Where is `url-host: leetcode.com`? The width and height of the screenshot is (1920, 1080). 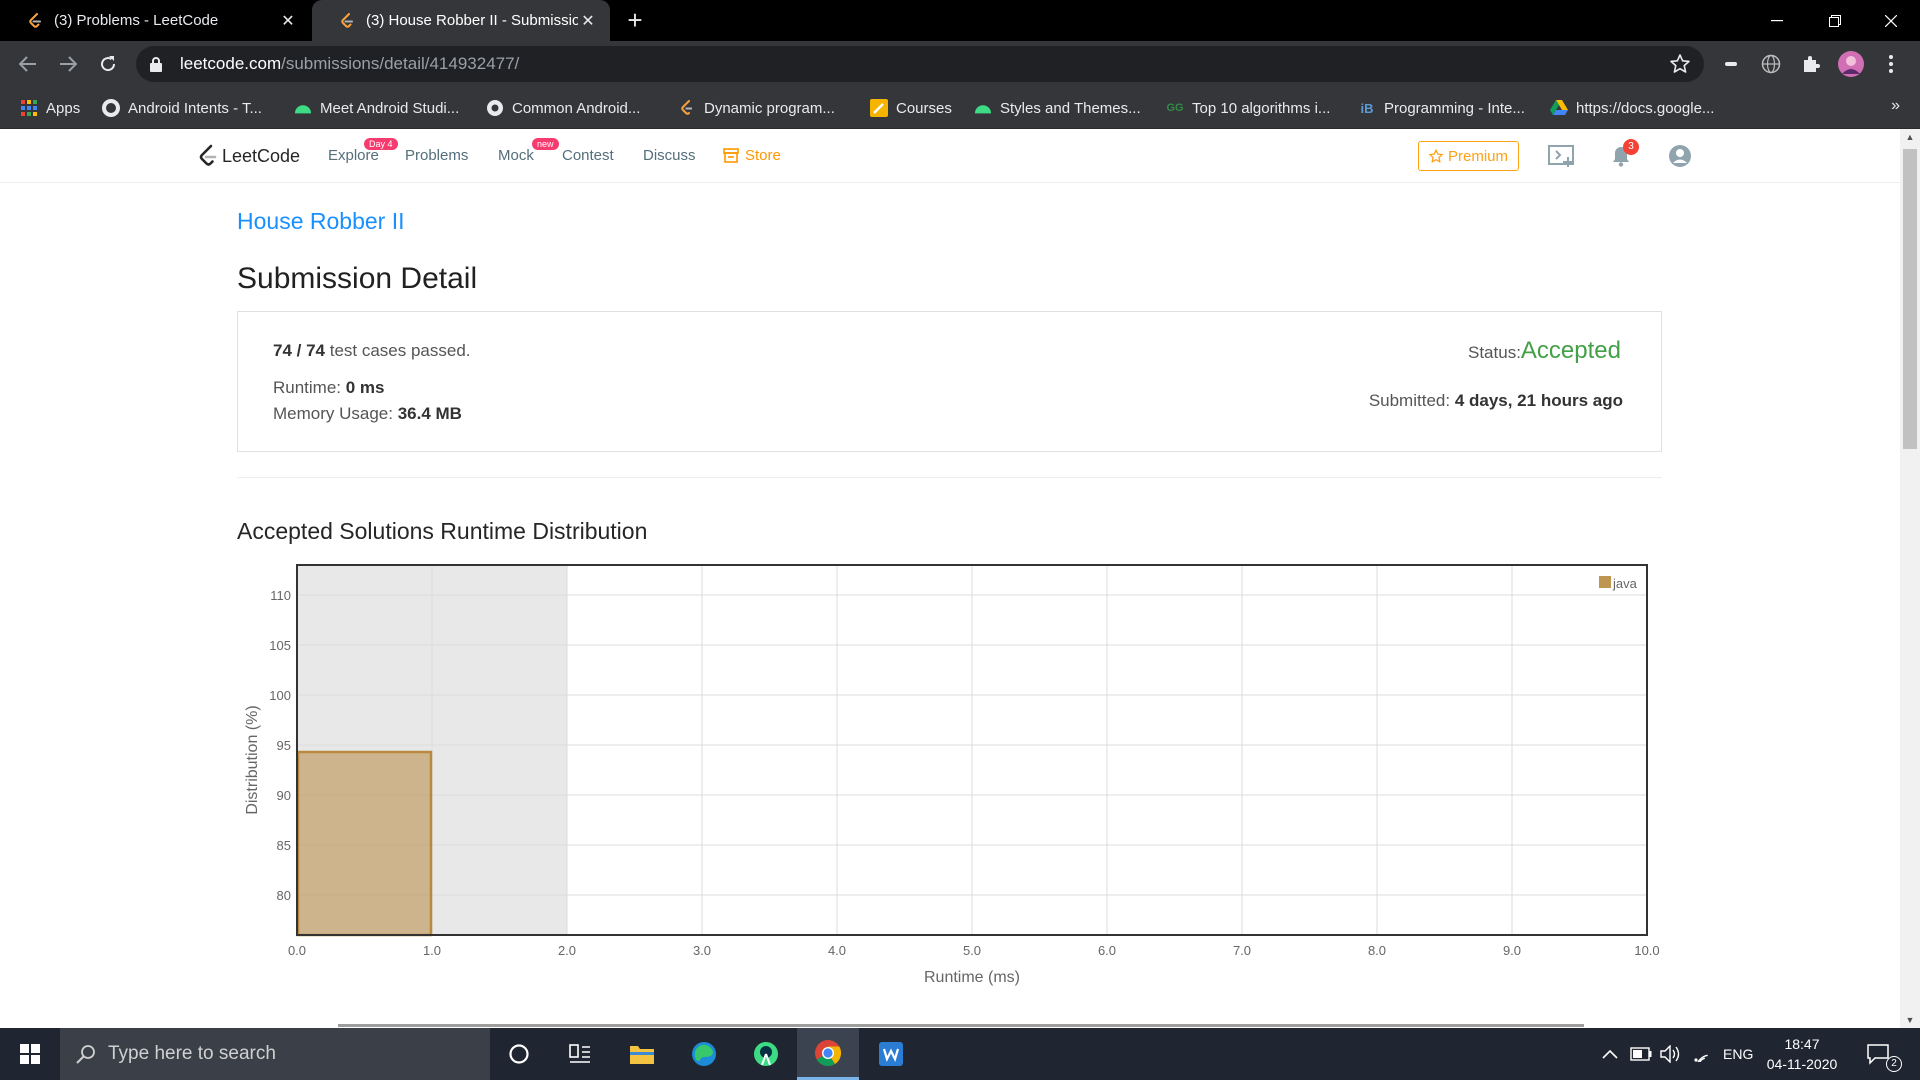 url-host: leetcode.com is located at coordinates (231, 63).